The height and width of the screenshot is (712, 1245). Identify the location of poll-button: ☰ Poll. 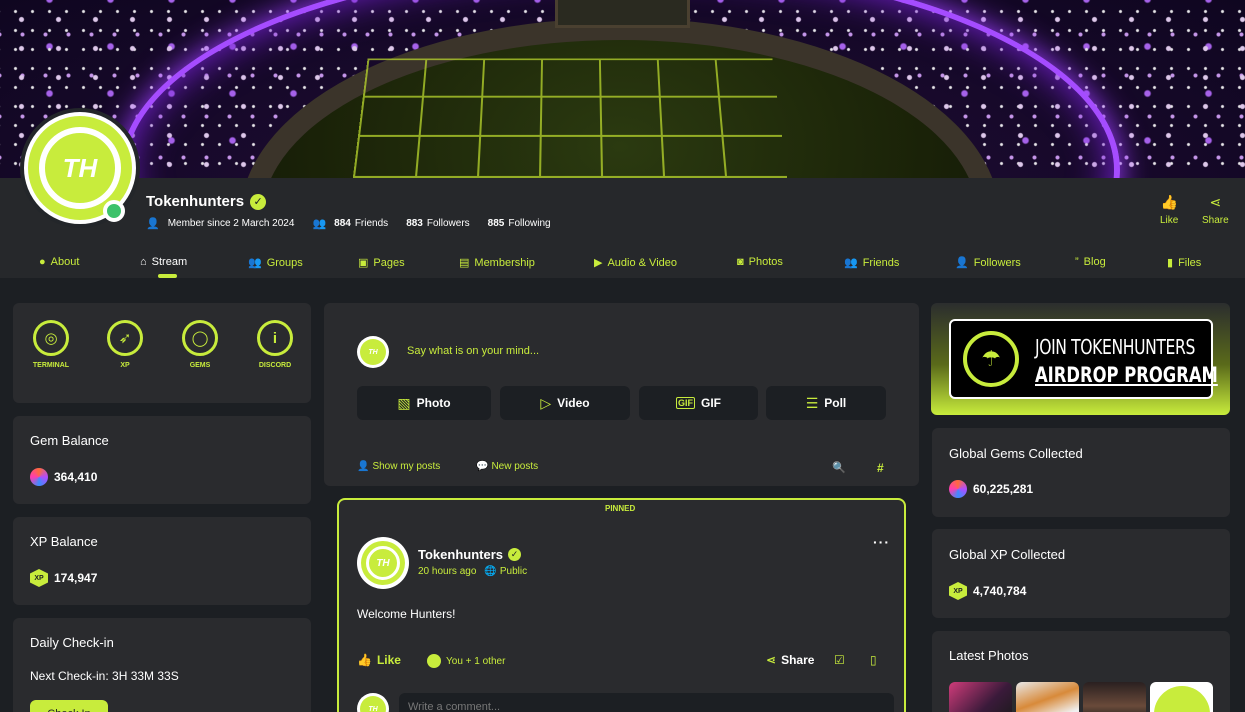
(826, 403).